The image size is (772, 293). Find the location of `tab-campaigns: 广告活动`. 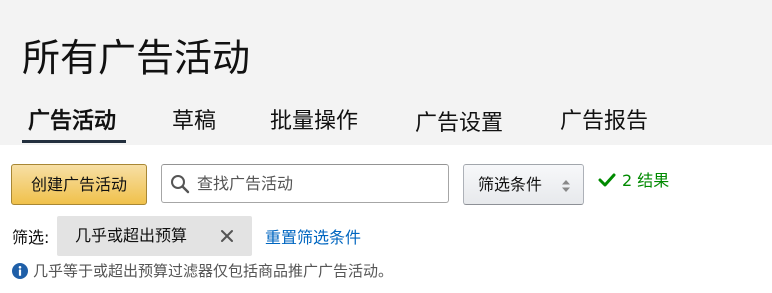

tab-campaigns: 广告活动 is located at coordinates (72, 122).